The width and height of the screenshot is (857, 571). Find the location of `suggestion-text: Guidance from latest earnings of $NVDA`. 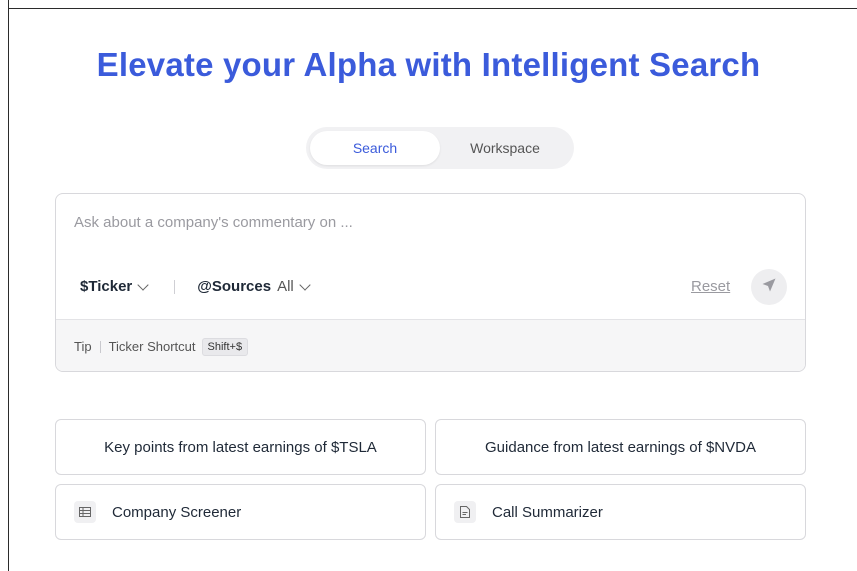

suggestion-text: Guidance from latest earnings of $NVDA is located at coordinates (620, 447).